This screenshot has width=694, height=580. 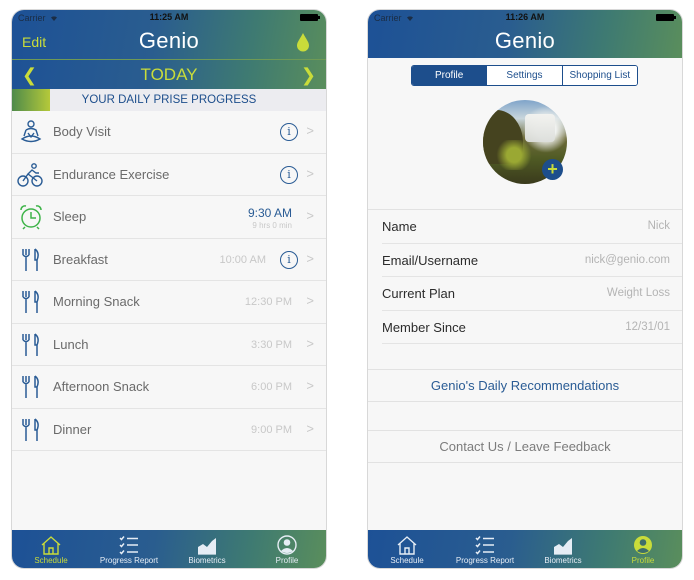 What do you see at coordinates (169, 132) in the screenshot?
I see `list-item: Body Visit i >` at bounding box center [169, 132].